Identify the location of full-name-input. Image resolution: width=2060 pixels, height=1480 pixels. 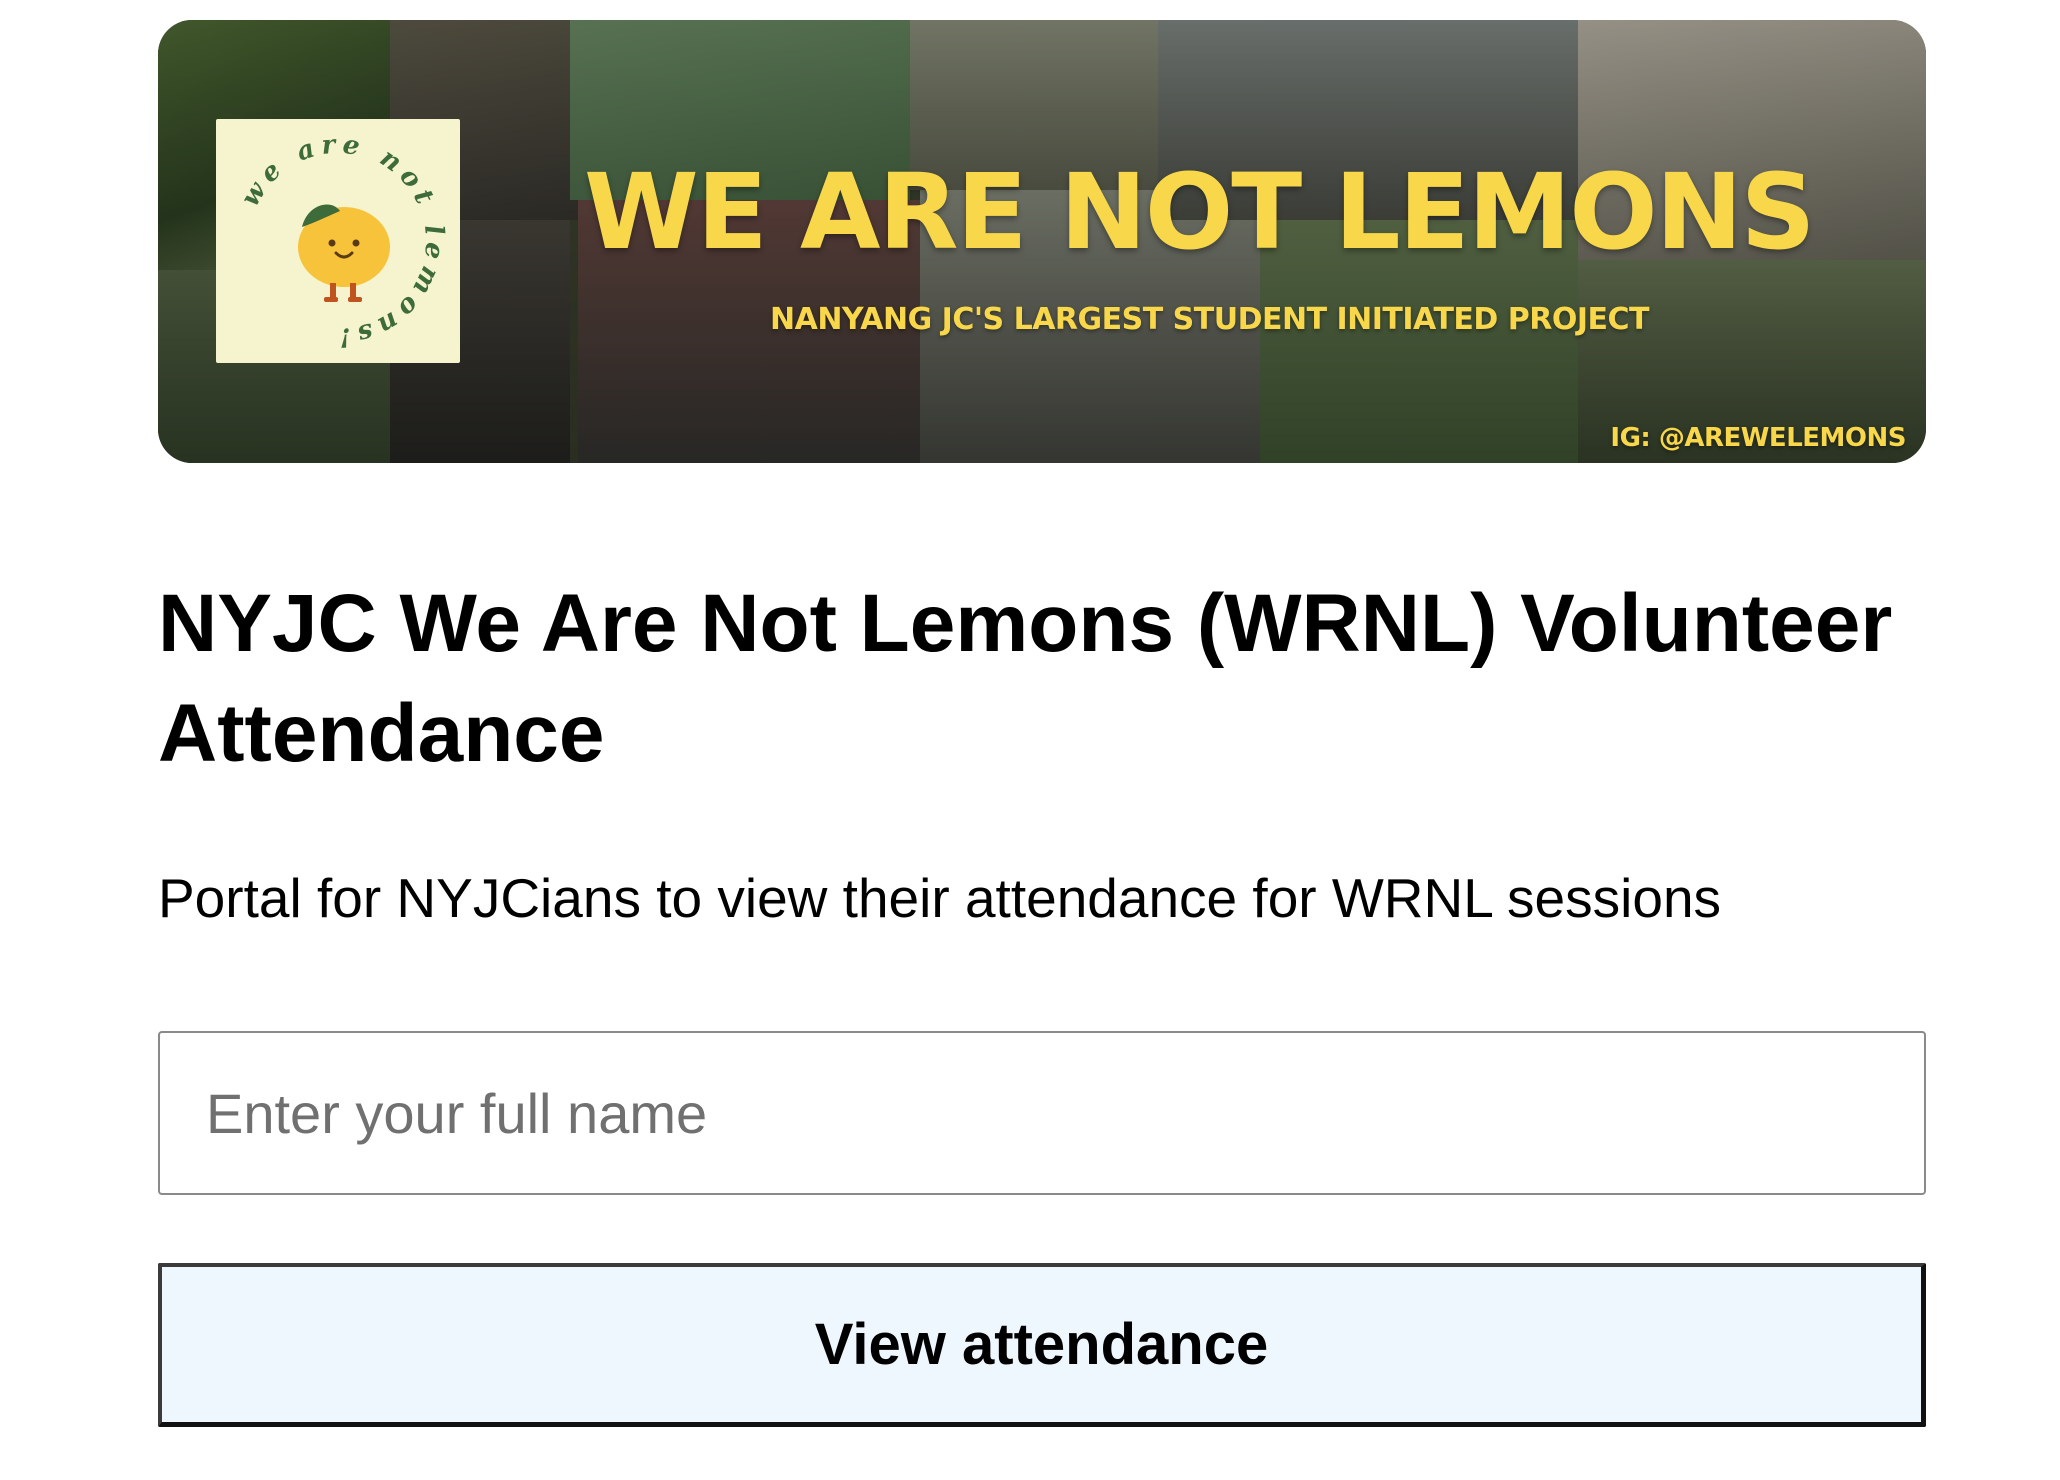
(1042, 1113).